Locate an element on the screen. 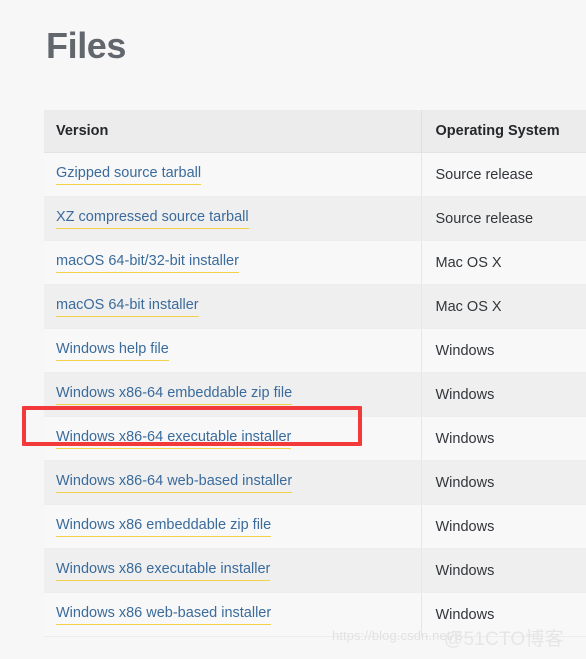 Image resolution: width=586 pixels, height=659 pixels. table-header: Version Operating System is located at coordinates (315, 131).